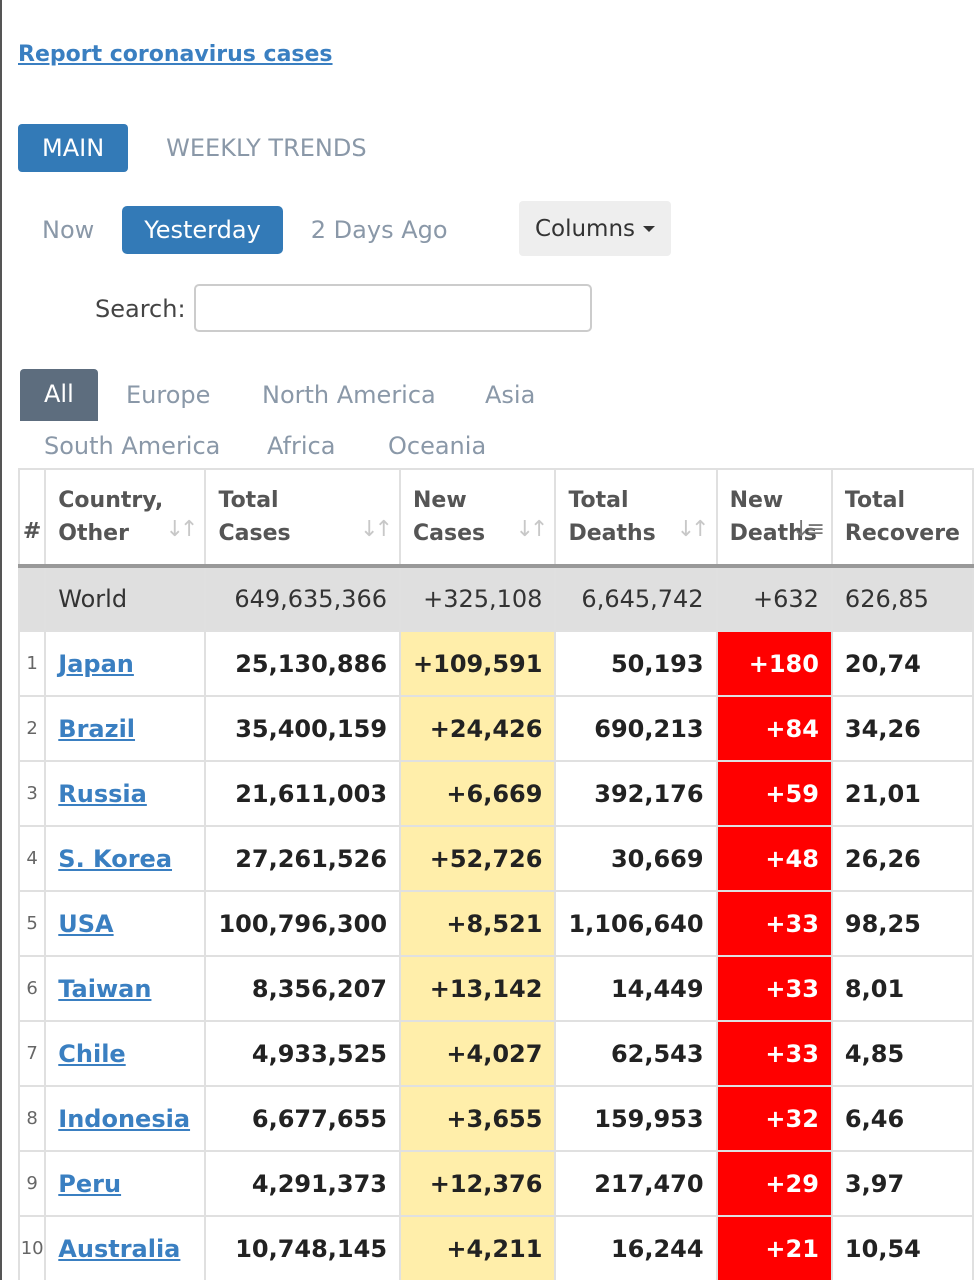  Describe the element at coordinates (774, 663) in the screenshot. I see `new-deaths-cell: +180` at that location.